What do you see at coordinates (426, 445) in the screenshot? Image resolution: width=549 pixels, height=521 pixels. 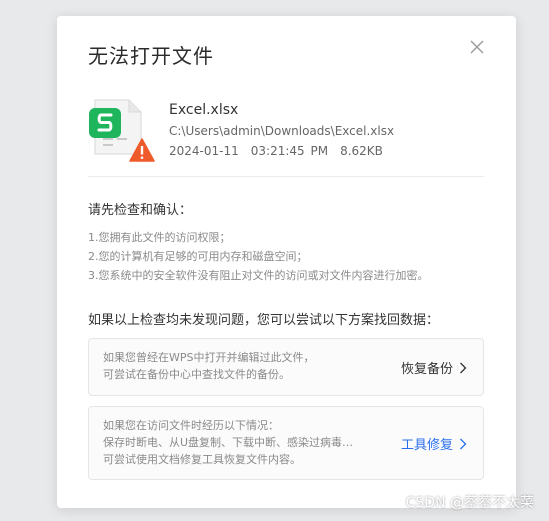 I see `tool-repair-label: 工具修复` at bounding box center [426, 445].